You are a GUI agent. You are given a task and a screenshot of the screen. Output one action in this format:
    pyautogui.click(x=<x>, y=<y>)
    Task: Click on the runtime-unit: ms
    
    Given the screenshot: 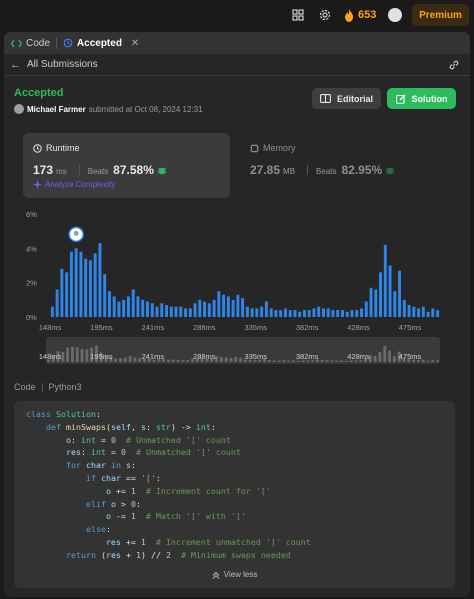 What is the action you would take?
    pyautogui.click(x=61, y=171)
    